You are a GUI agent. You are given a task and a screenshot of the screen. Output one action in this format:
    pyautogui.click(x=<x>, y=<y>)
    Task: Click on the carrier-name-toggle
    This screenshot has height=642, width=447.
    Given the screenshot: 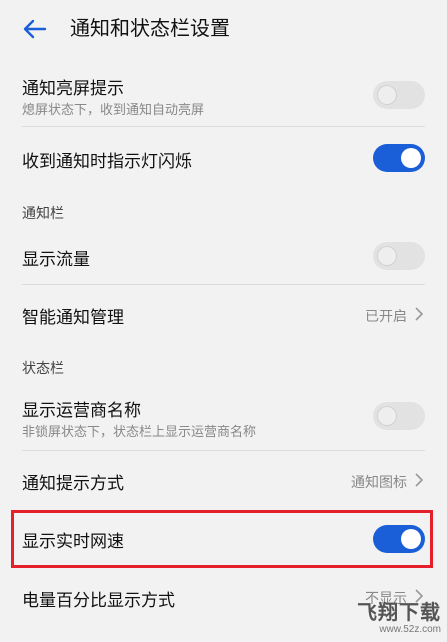 What is the action you would take?
    pyautogui.click(x=399, y=416)
    